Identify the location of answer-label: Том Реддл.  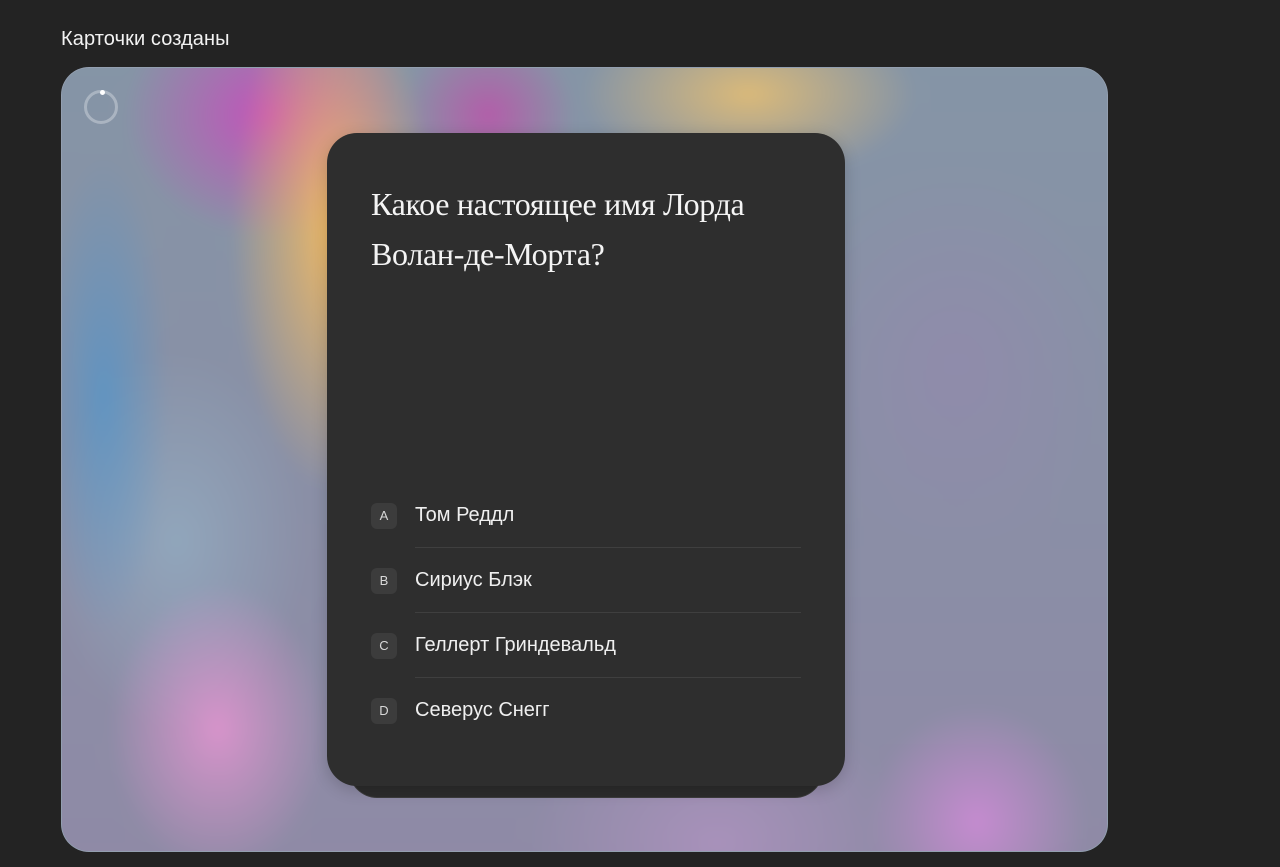
(465, 515).